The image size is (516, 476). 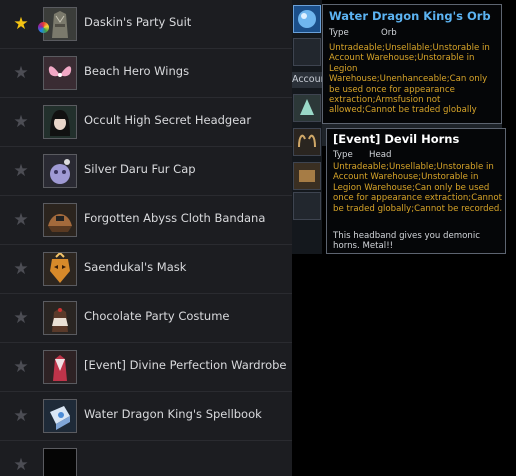 What do you see at coordinates (157, 316) in the screenshot?
I see `item-name: Chocolate Party Costume` at bounding box center [157, 316].